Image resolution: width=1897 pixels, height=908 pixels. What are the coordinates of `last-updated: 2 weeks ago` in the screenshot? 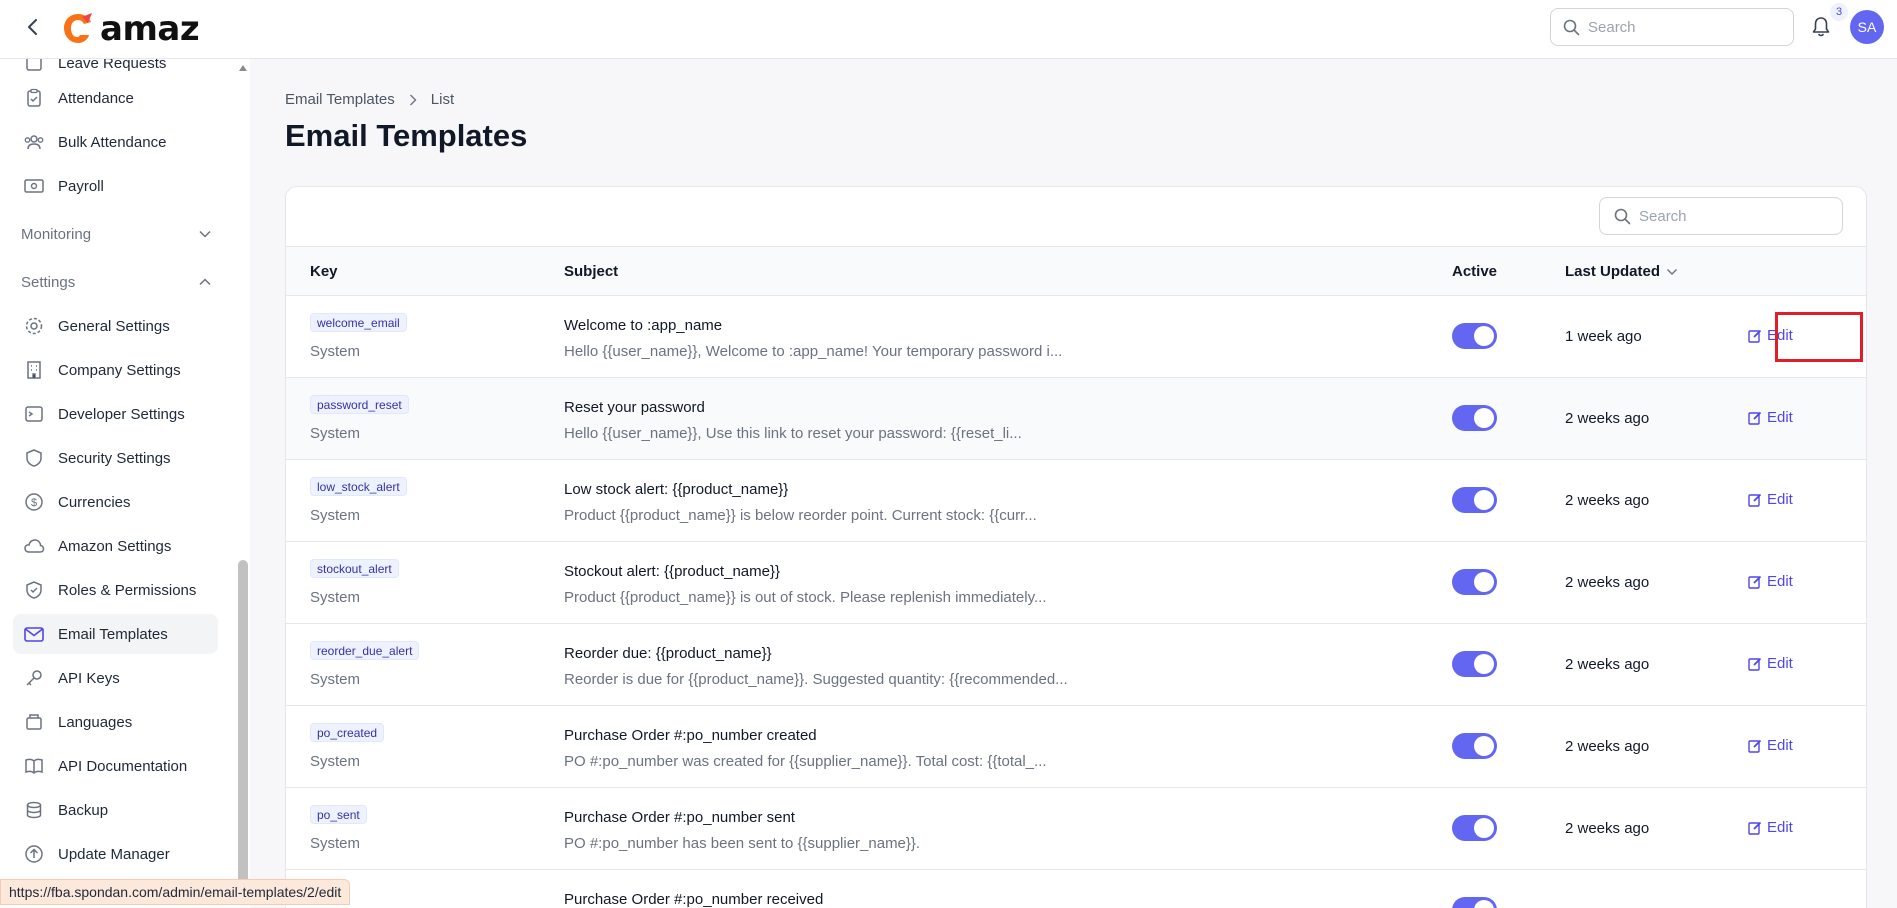 It's located at (1607, 746).